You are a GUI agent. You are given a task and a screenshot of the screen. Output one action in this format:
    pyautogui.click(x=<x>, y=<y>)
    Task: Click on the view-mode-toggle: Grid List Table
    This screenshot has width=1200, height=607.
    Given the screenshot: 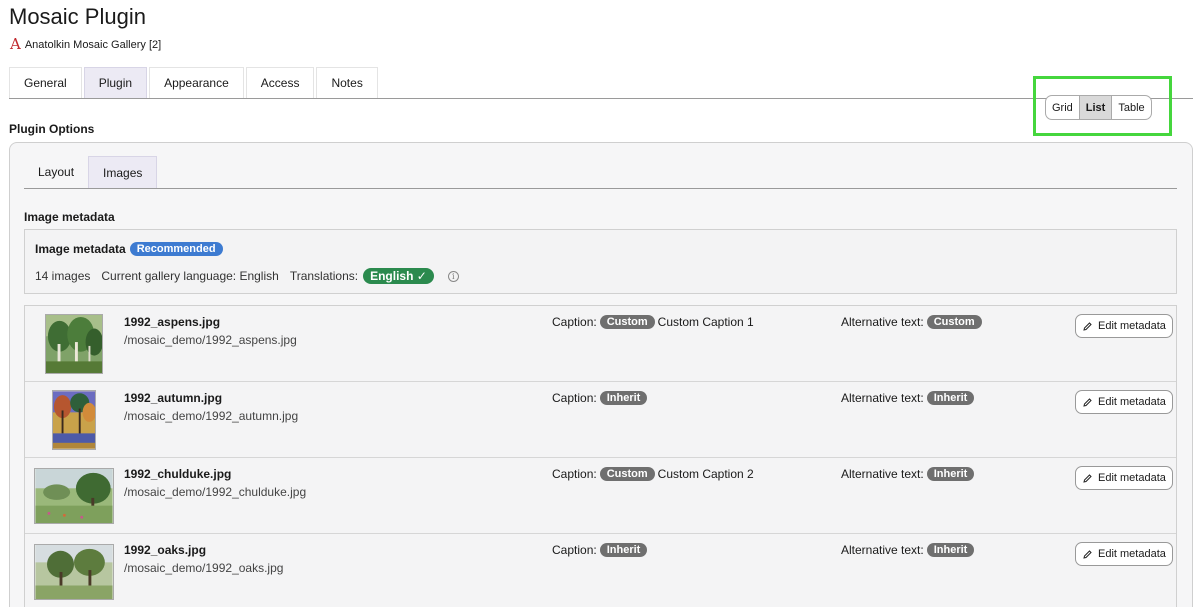 What is the action you would take?
    pyautogui.click(x=1098, y=107)
    